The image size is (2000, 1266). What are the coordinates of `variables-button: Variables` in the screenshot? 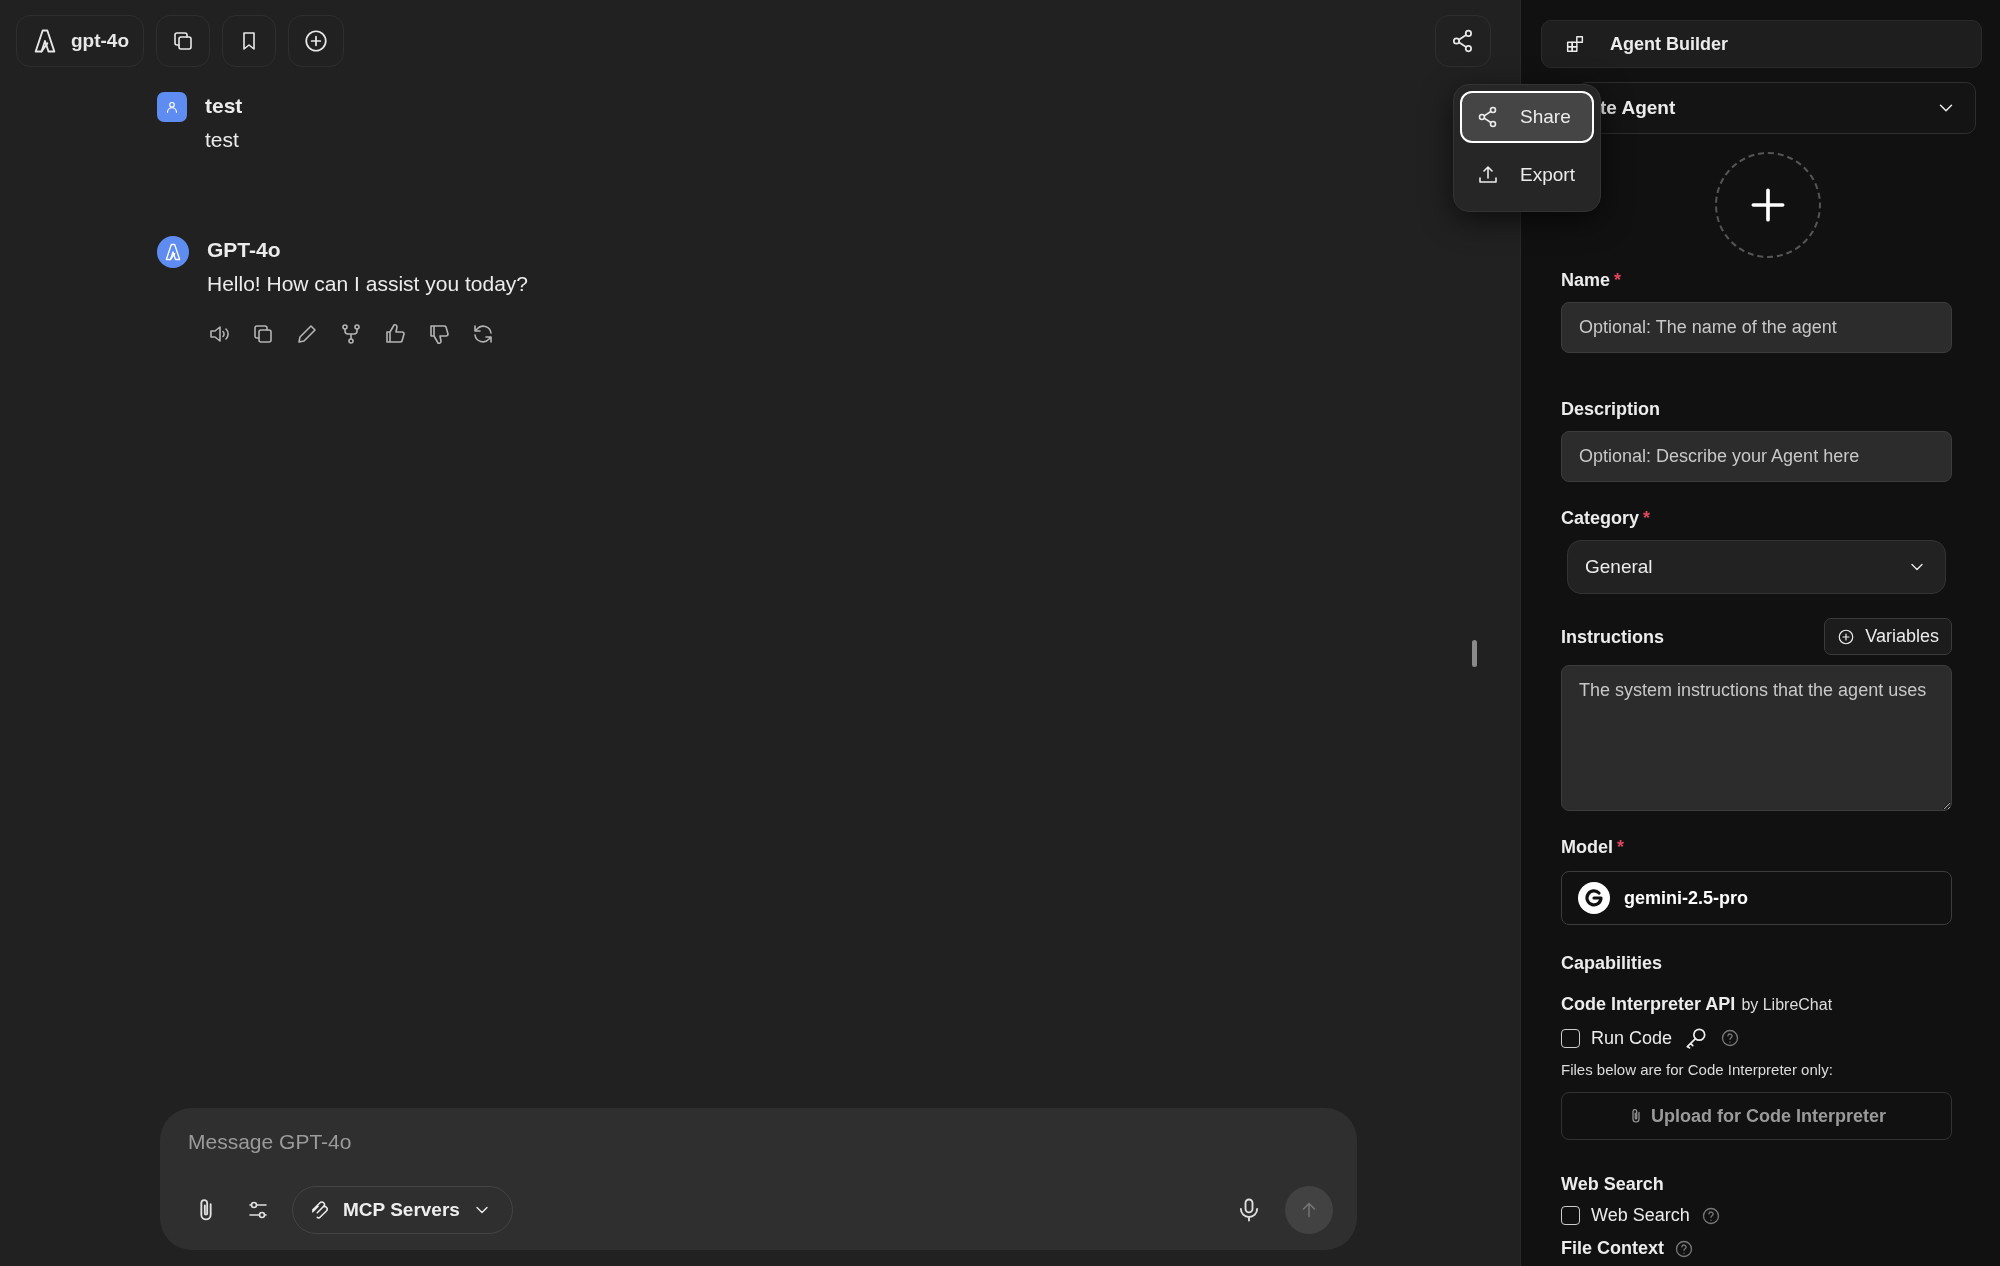 It's located at (1888, 636).